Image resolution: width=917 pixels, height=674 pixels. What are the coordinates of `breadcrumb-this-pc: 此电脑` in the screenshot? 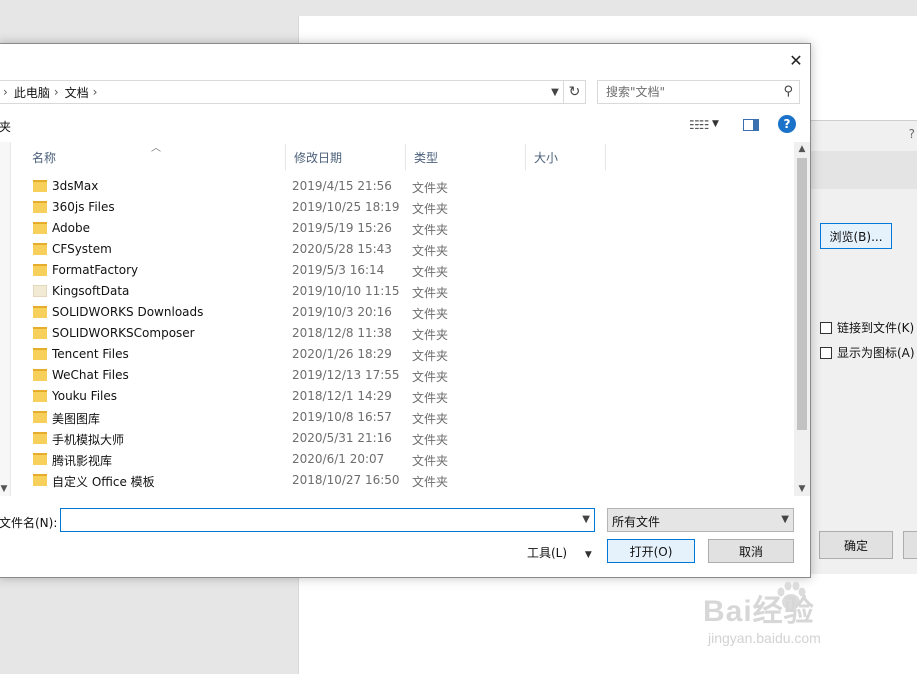 It's located at (32, 92).